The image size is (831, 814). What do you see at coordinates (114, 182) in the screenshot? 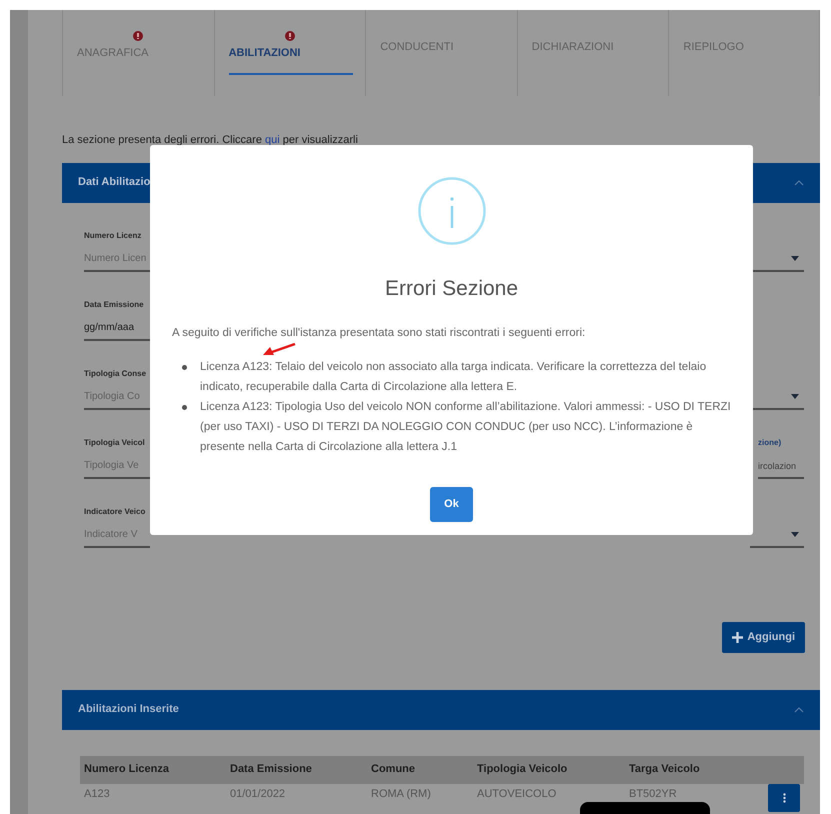
I see `section-title: Dati Abilitazio` at bounding box center [114, 182].